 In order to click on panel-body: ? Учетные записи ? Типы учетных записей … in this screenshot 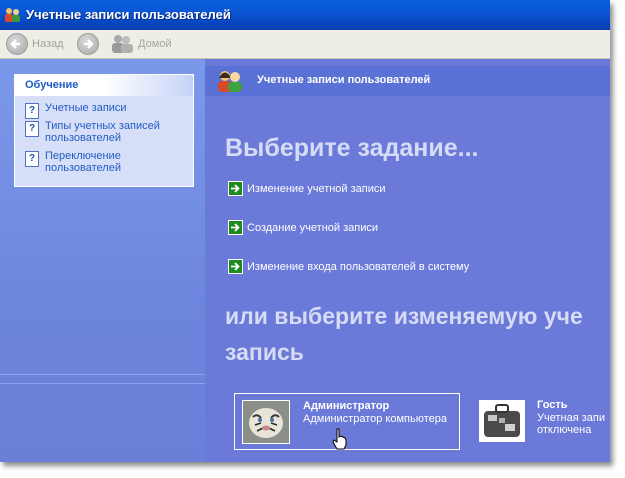, I will do `click(104, 141)`.